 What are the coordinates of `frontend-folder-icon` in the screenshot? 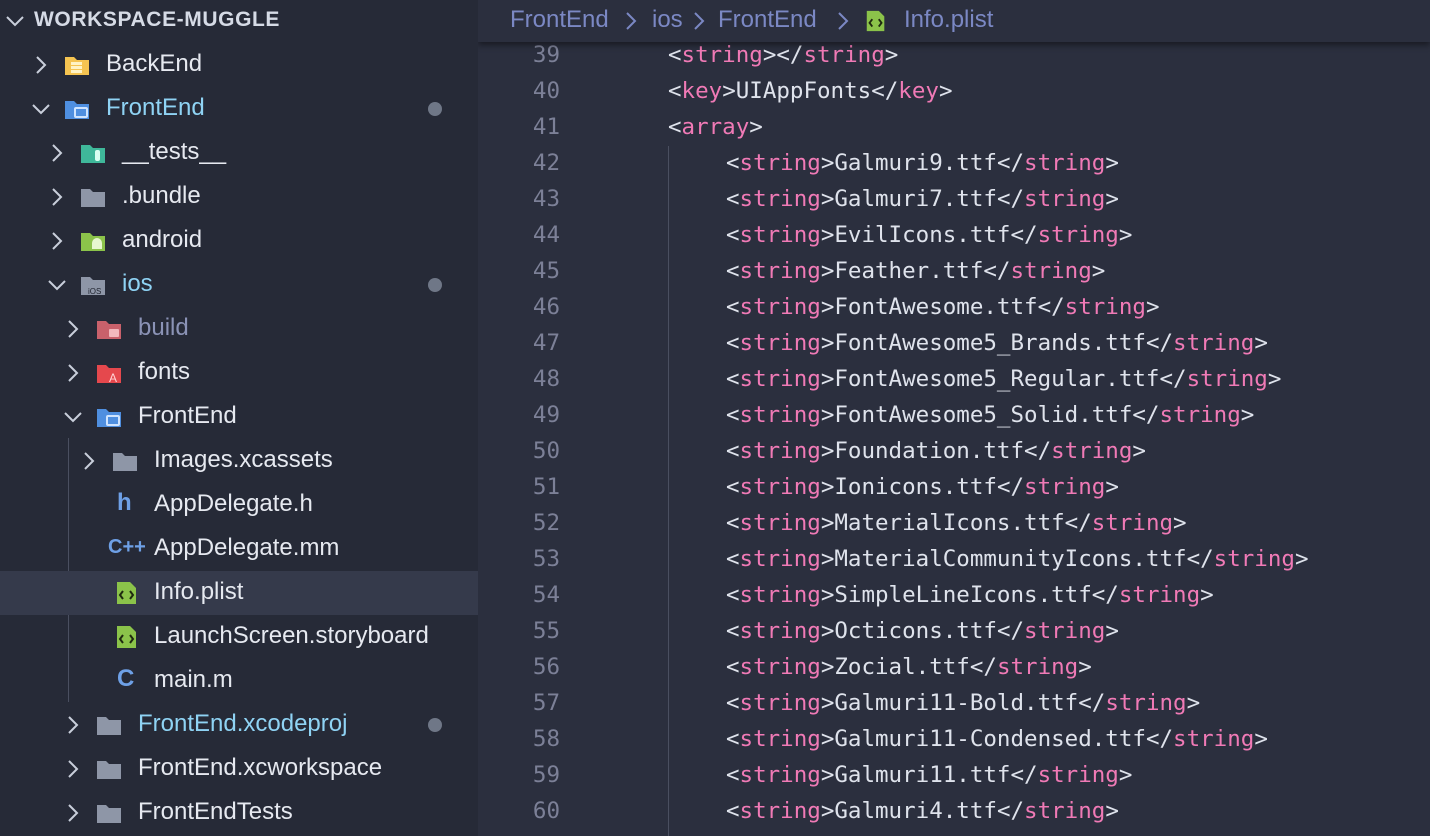 It's located at (77, 110).